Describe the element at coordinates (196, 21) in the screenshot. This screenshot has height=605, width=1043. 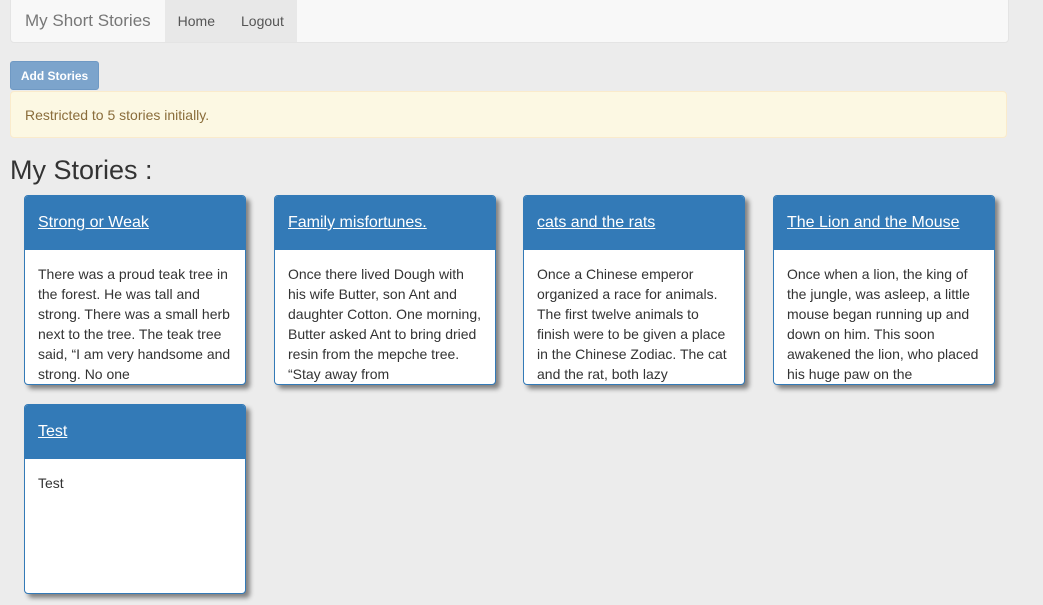
I see `nav-home-link: Home` at that location.